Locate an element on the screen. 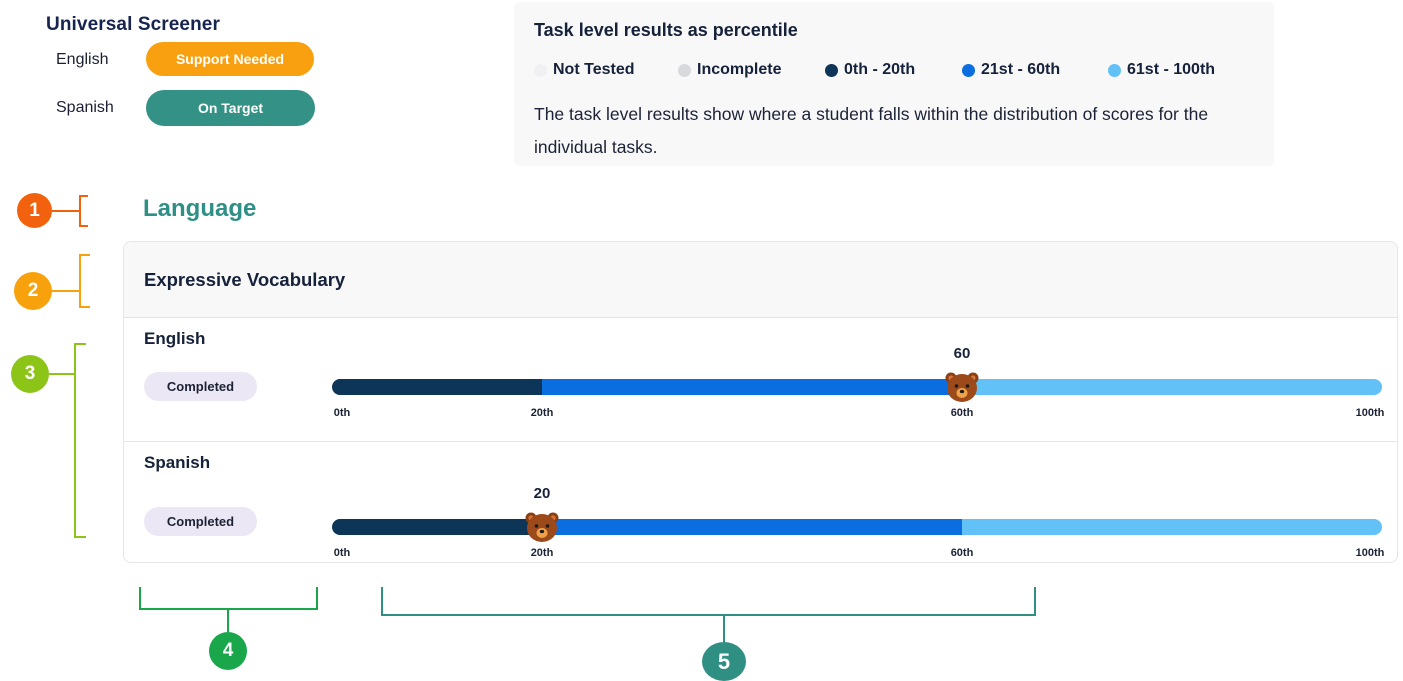 Image resolution: width=1403 pixels, height=681 pixels. legend-item-61-100: 61st - 100th is located at coordinates (1161, 70).